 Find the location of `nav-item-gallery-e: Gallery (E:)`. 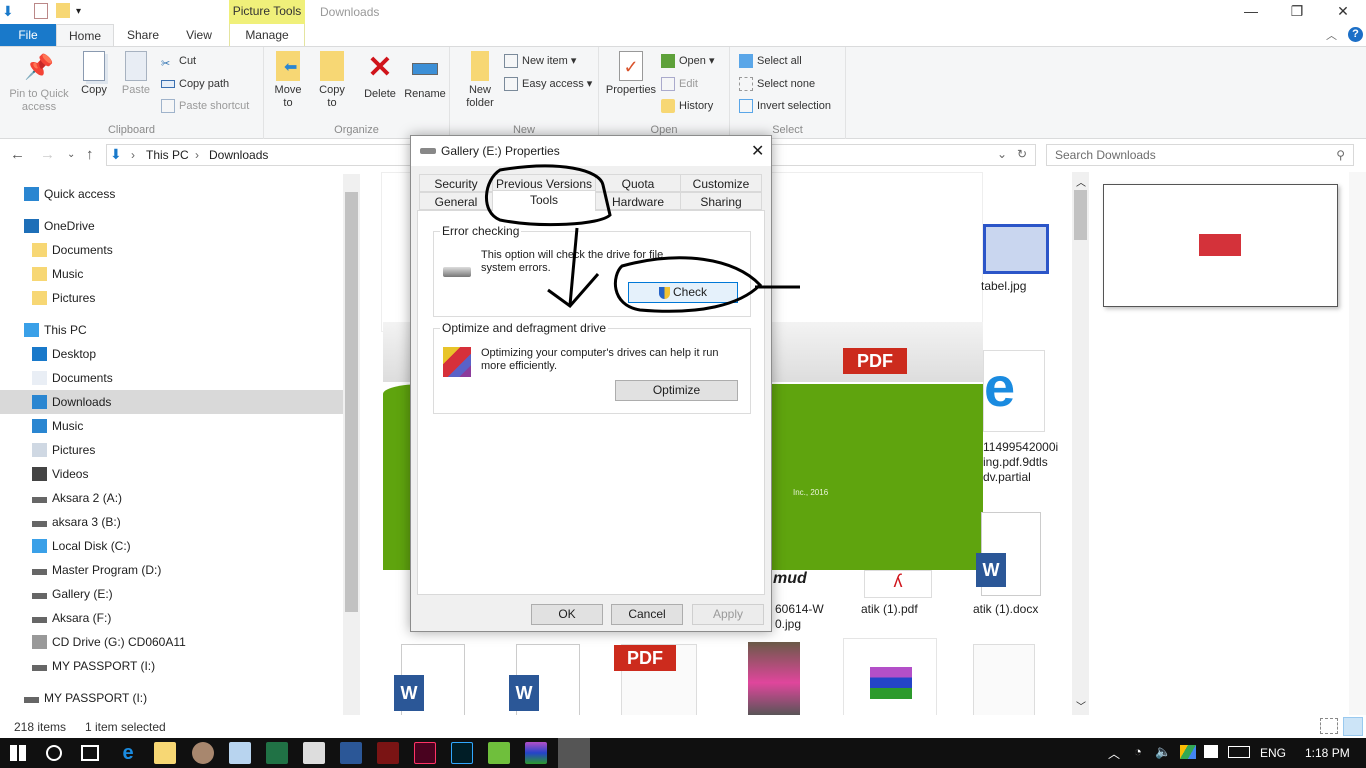

nav-item-gallery-e: Gallery (E:) is located at coordinates (171, 594).